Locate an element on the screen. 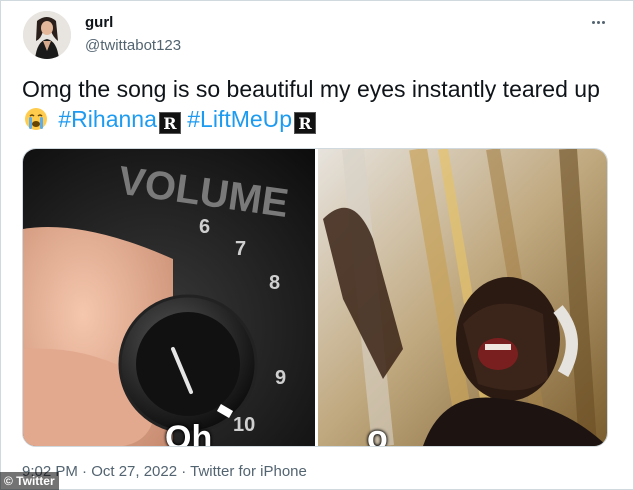 The width and height of the screenshot is (634, 490). avatar-photo-icon is located at coordinates (47, 35).